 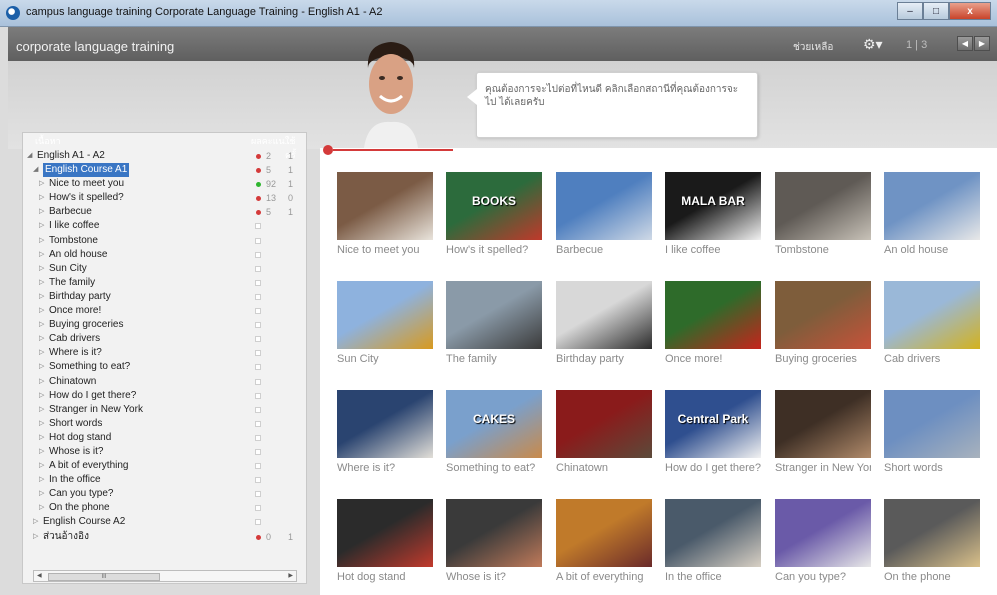 I want to click on lesson-tile: Stranger in New York, so click(x=823, y=432).